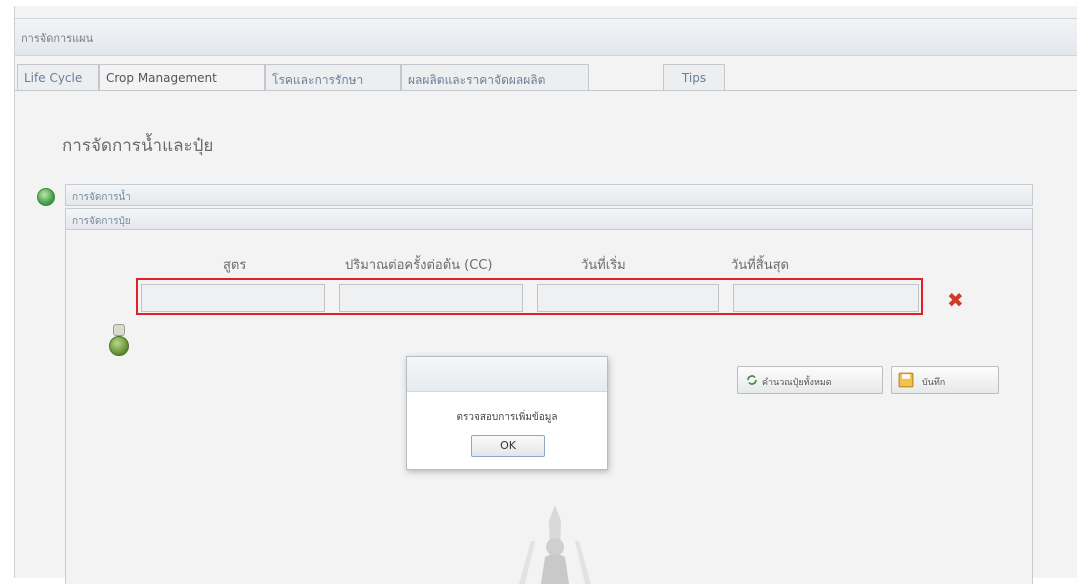  Describe the element at coordinates (546, 37) in the screenshot. I see `title-bar: การจัดการแผน` at that location.